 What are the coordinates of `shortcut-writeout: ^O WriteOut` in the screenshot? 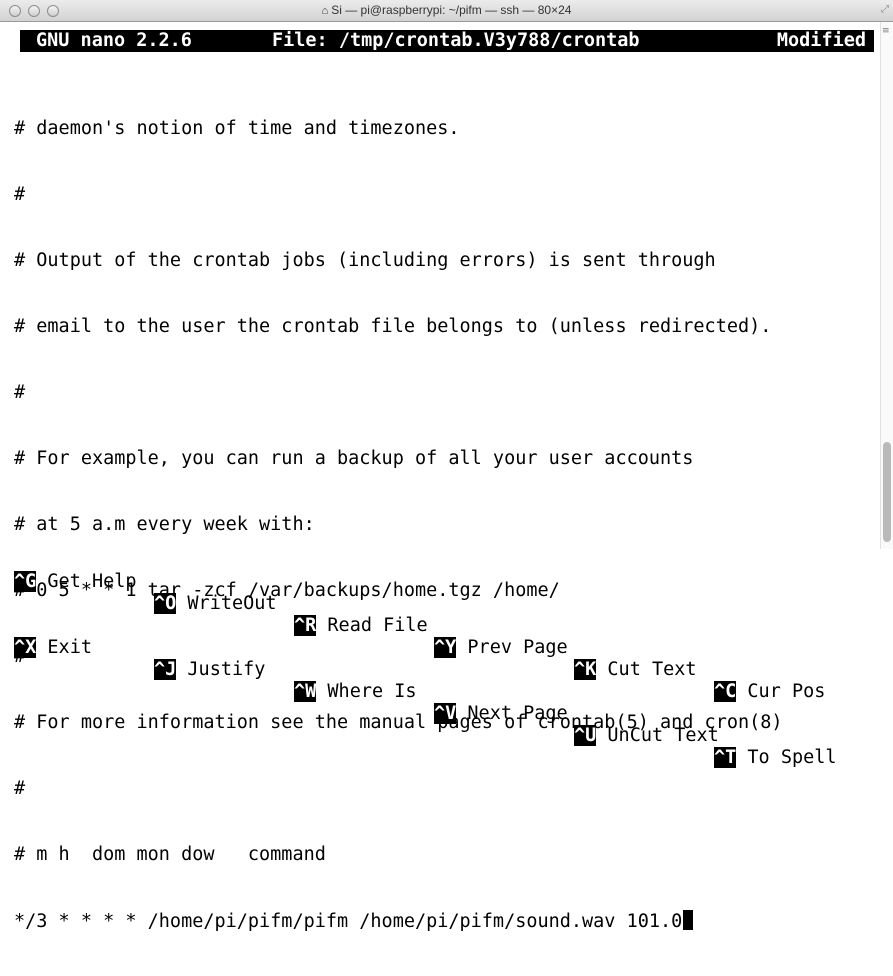 It's located at (215, 604).